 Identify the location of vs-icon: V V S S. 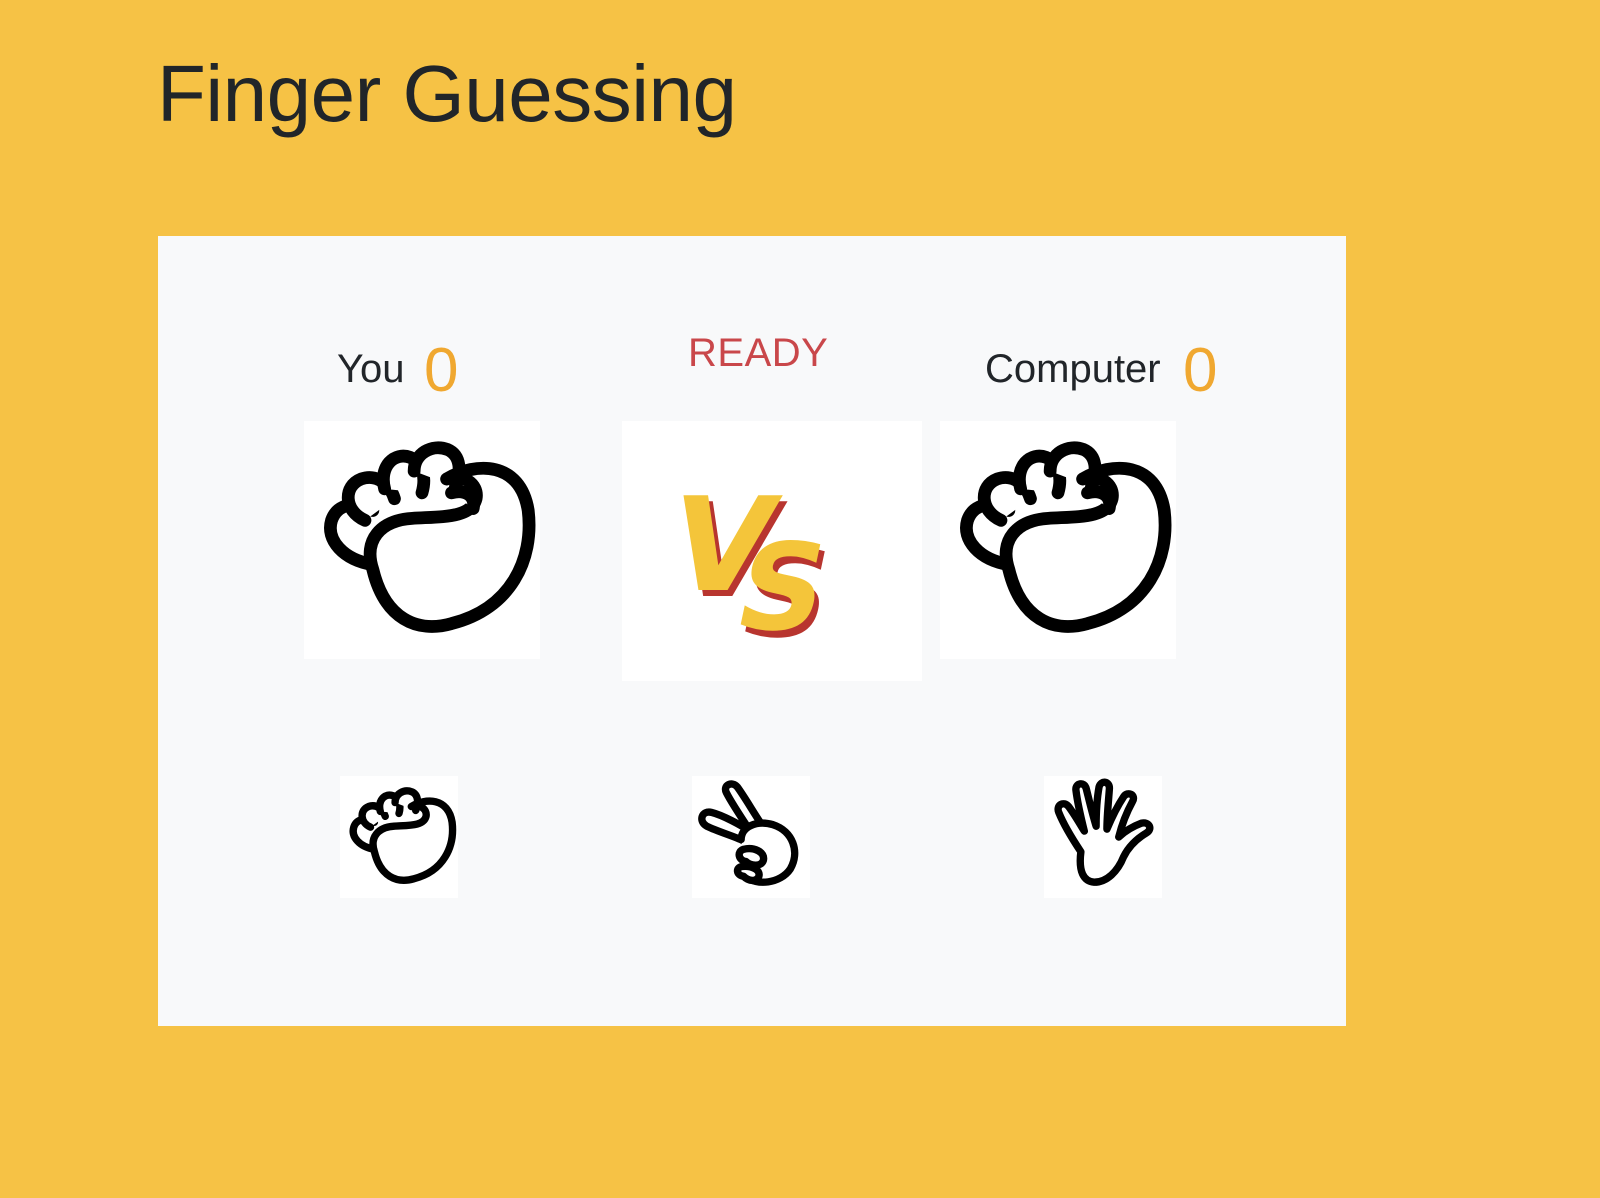
(750, 567).